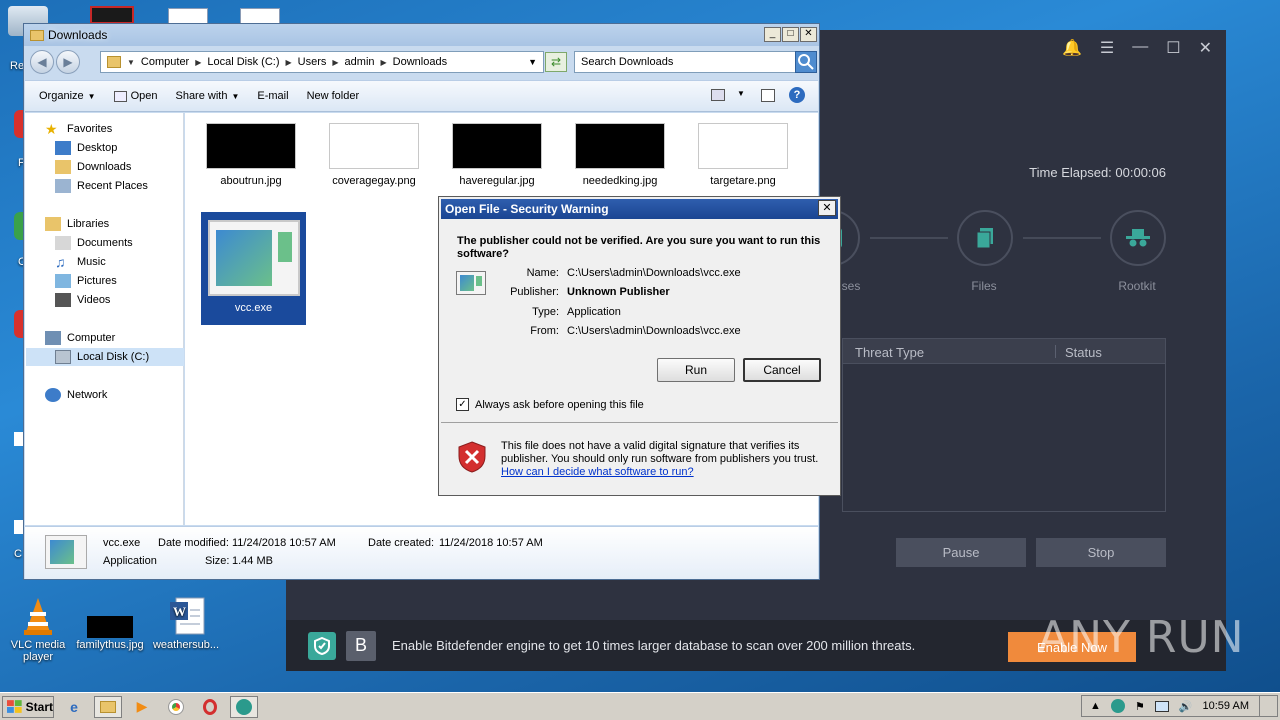 The image size is (1280, 720). I want to click on recent-places-icon, so click(63, 186).